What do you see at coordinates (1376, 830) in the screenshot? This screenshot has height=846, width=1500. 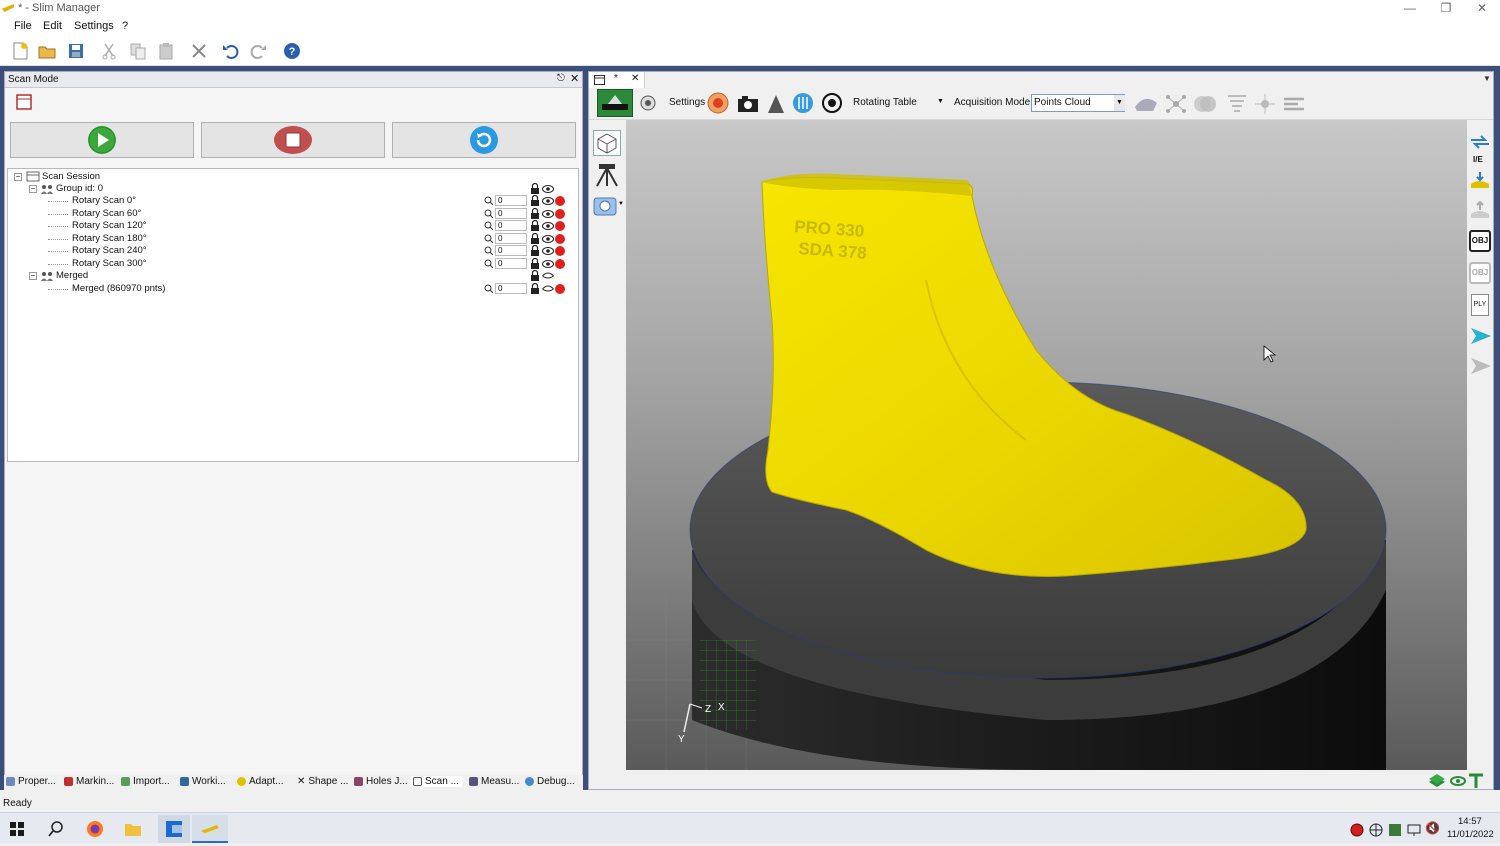 I see `globe-icon` at bounding box center [1376, 830].